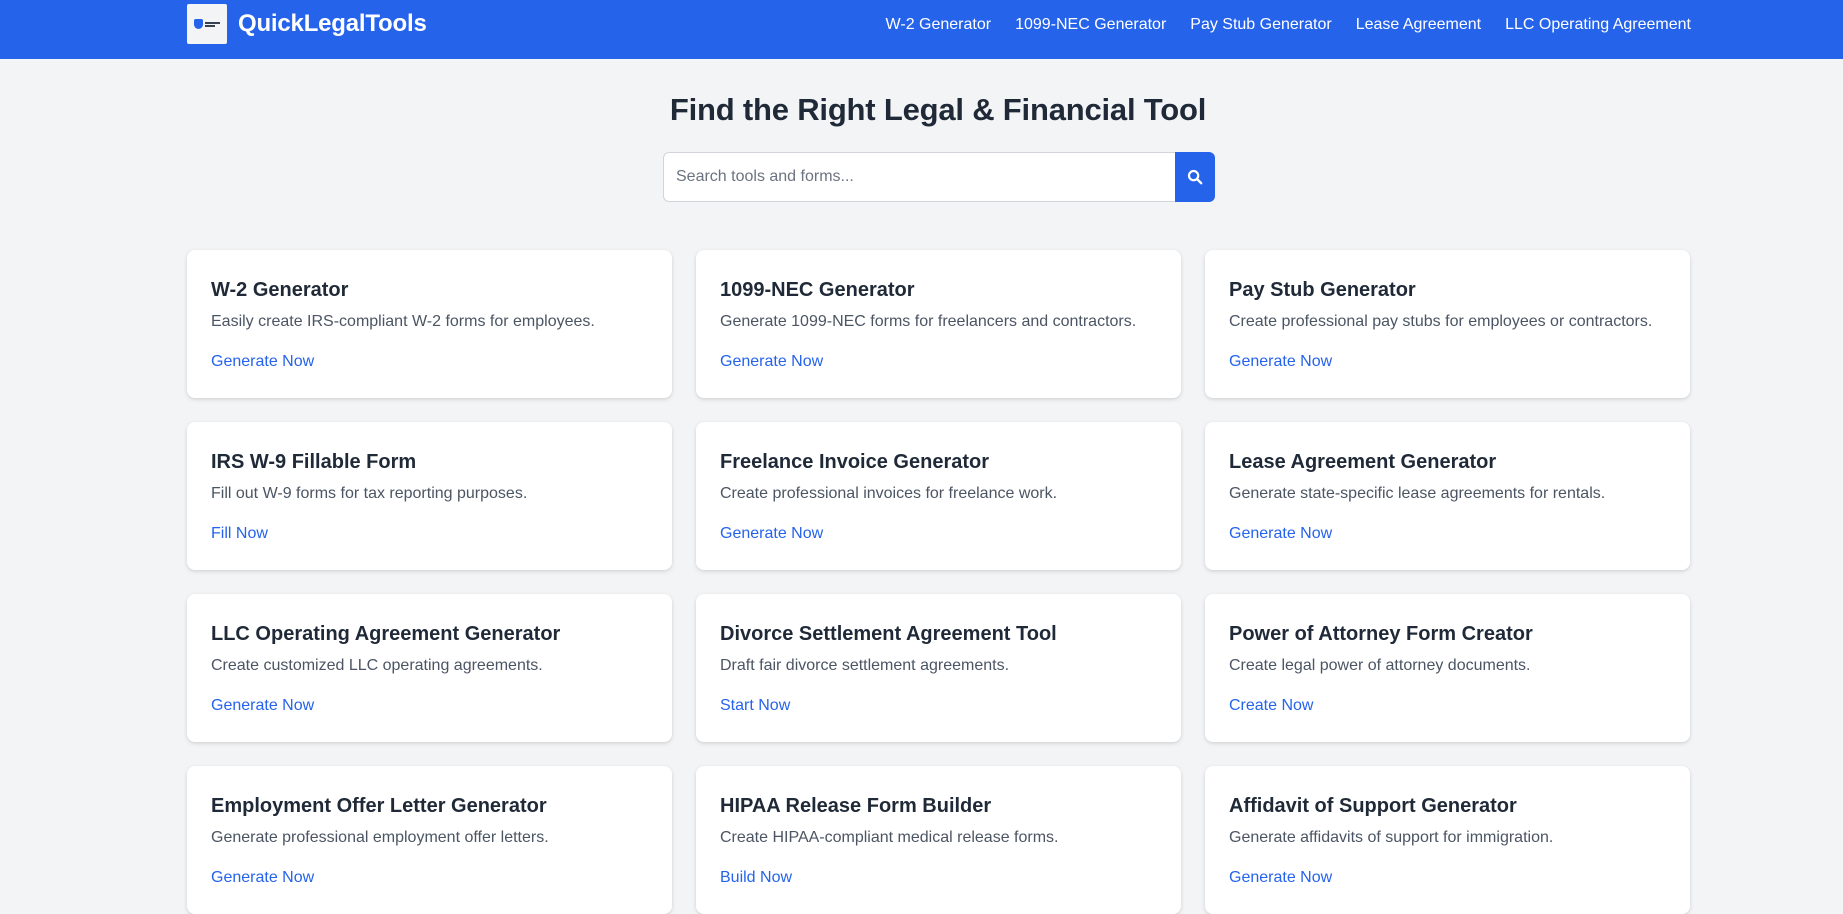 The width and height of the screenshot is (1843, 914). I want to click on tool-cta-link: Build Now, so click(756, 878).